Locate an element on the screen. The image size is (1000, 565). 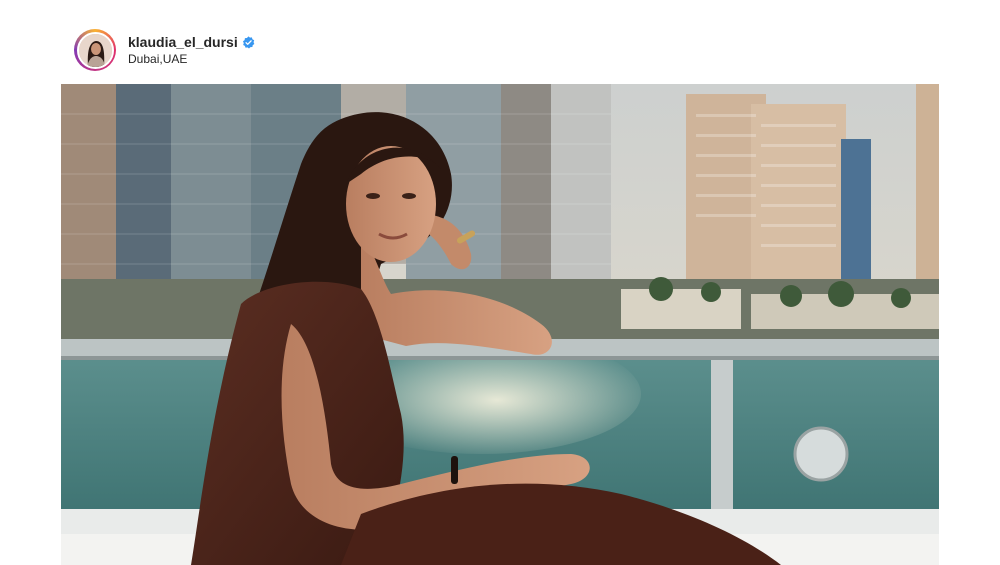
avatar is located at coordinates (95, 50).